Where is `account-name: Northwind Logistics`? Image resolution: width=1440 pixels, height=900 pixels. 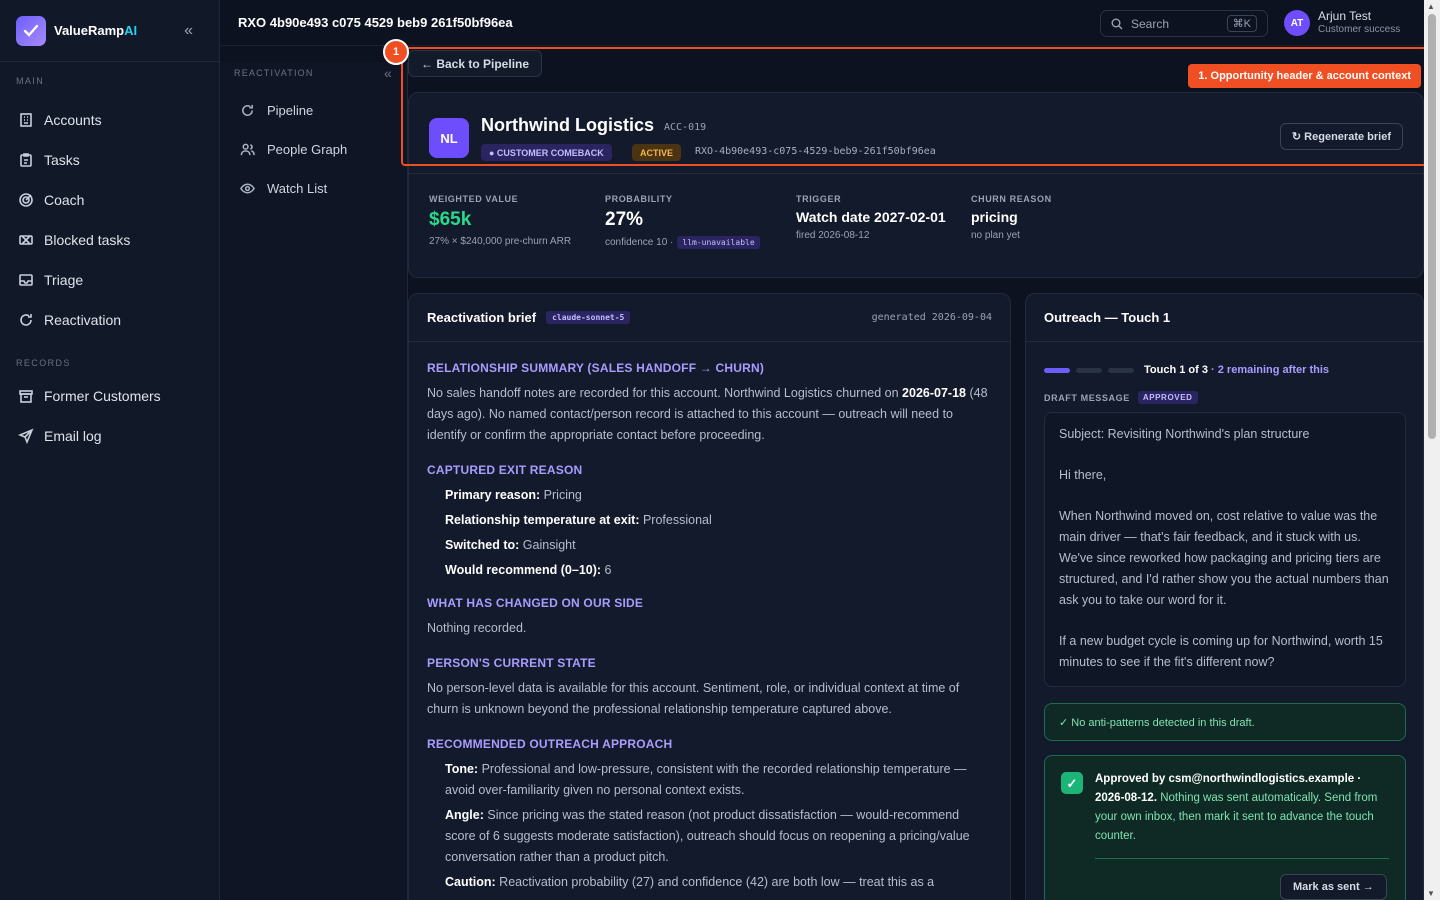 account-name: Northwind Logistics is located at coordinates (567, 125).